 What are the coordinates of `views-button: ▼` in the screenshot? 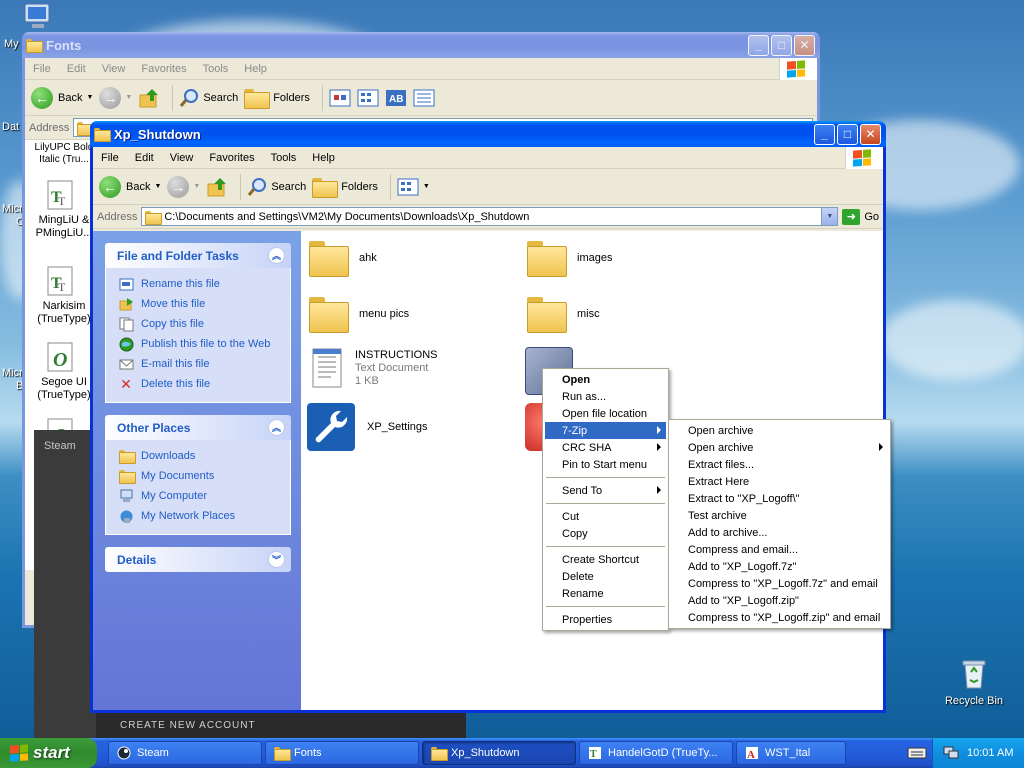 It's located at (413, 187).